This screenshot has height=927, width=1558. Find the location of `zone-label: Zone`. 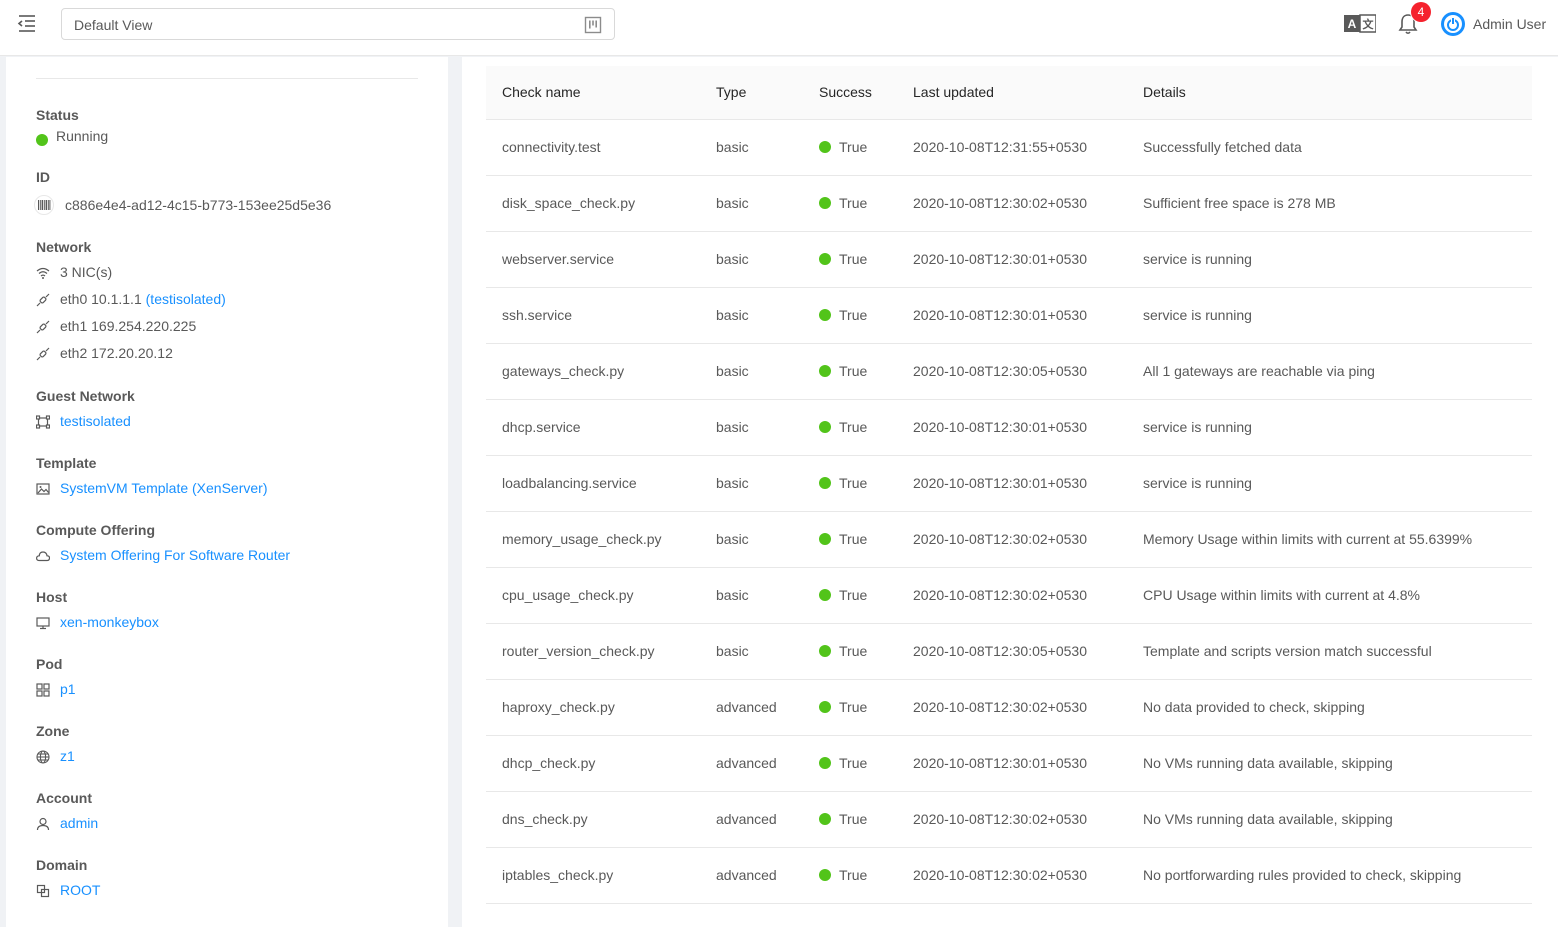

zone-label: Zone is located at coordinates (53, 731).